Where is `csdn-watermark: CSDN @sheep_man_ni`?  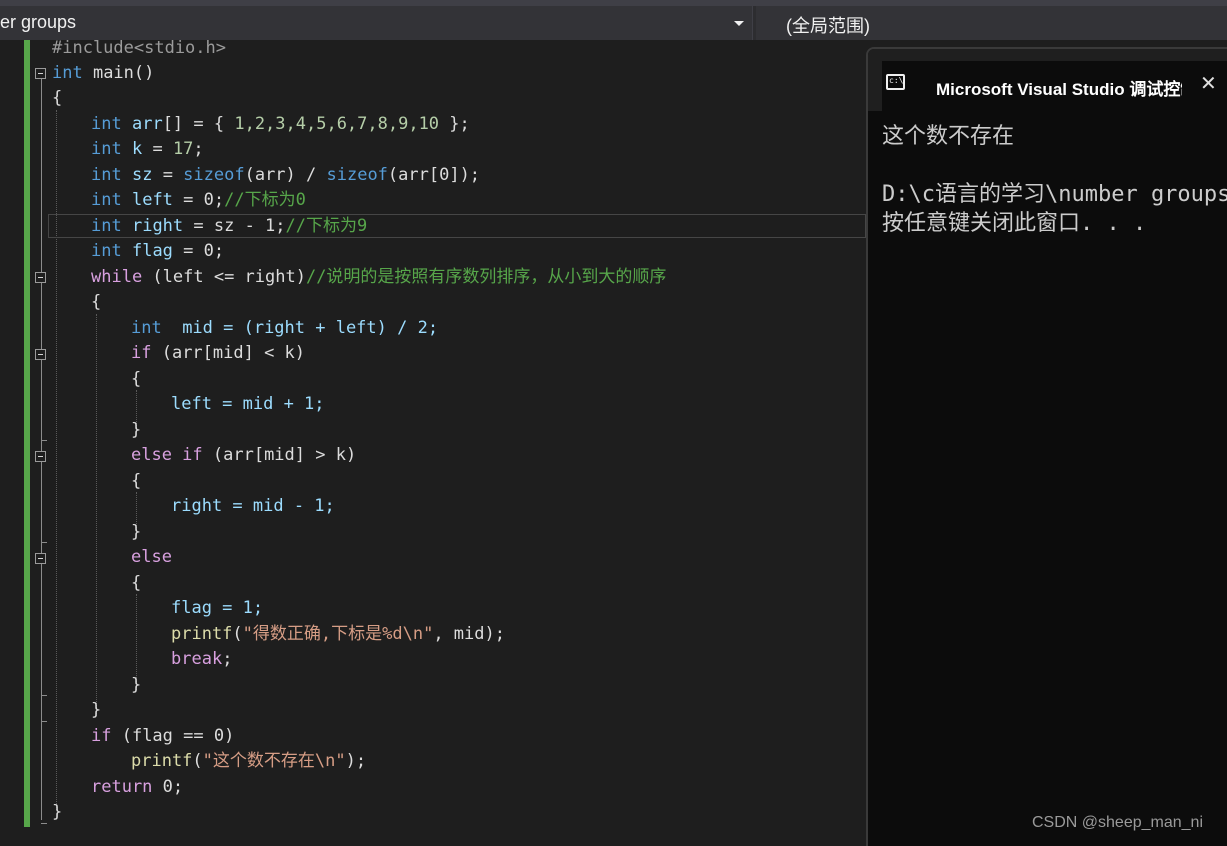
csdn-watermark: CSDN @sheep_man_ni is located at coordinates (1117, 822).